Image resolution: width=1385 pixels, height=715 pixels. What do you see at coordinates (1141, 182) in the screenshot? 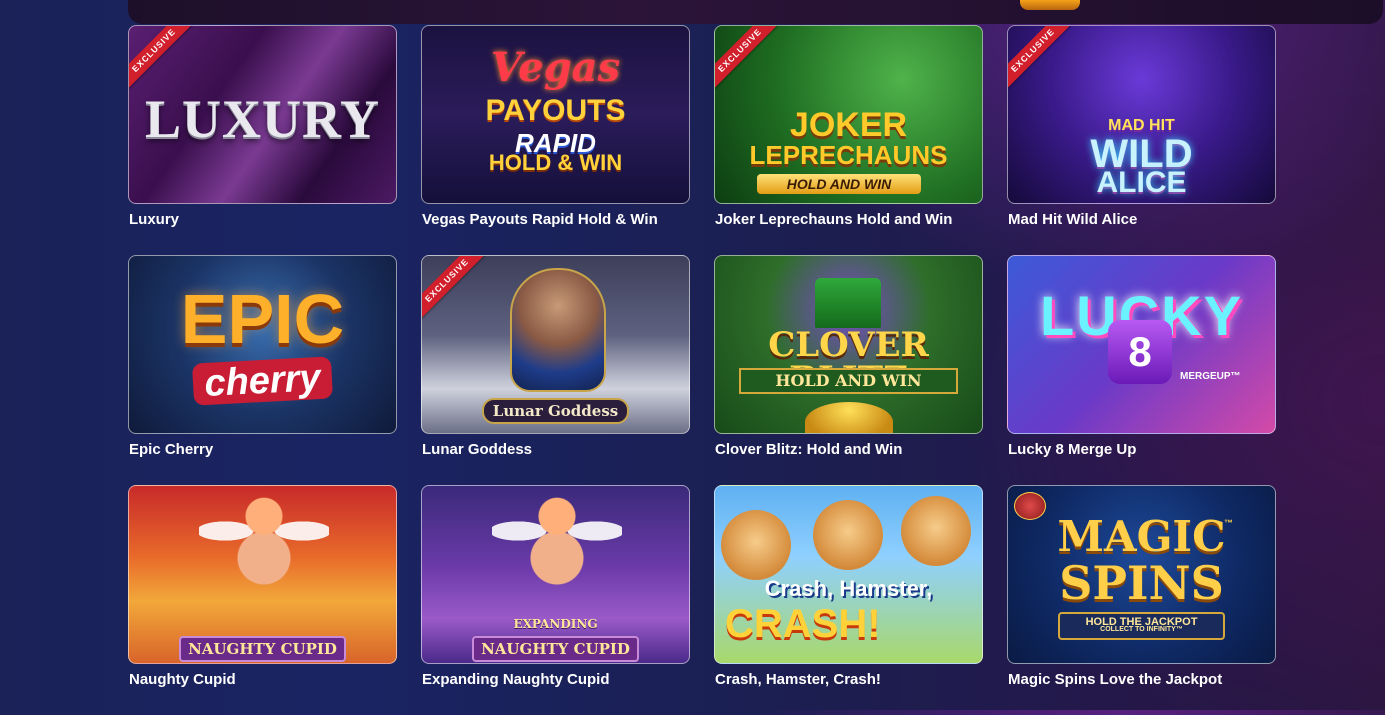
I see `thumbnail-logo-text: ALICE` at bounding box center [1141, 182].